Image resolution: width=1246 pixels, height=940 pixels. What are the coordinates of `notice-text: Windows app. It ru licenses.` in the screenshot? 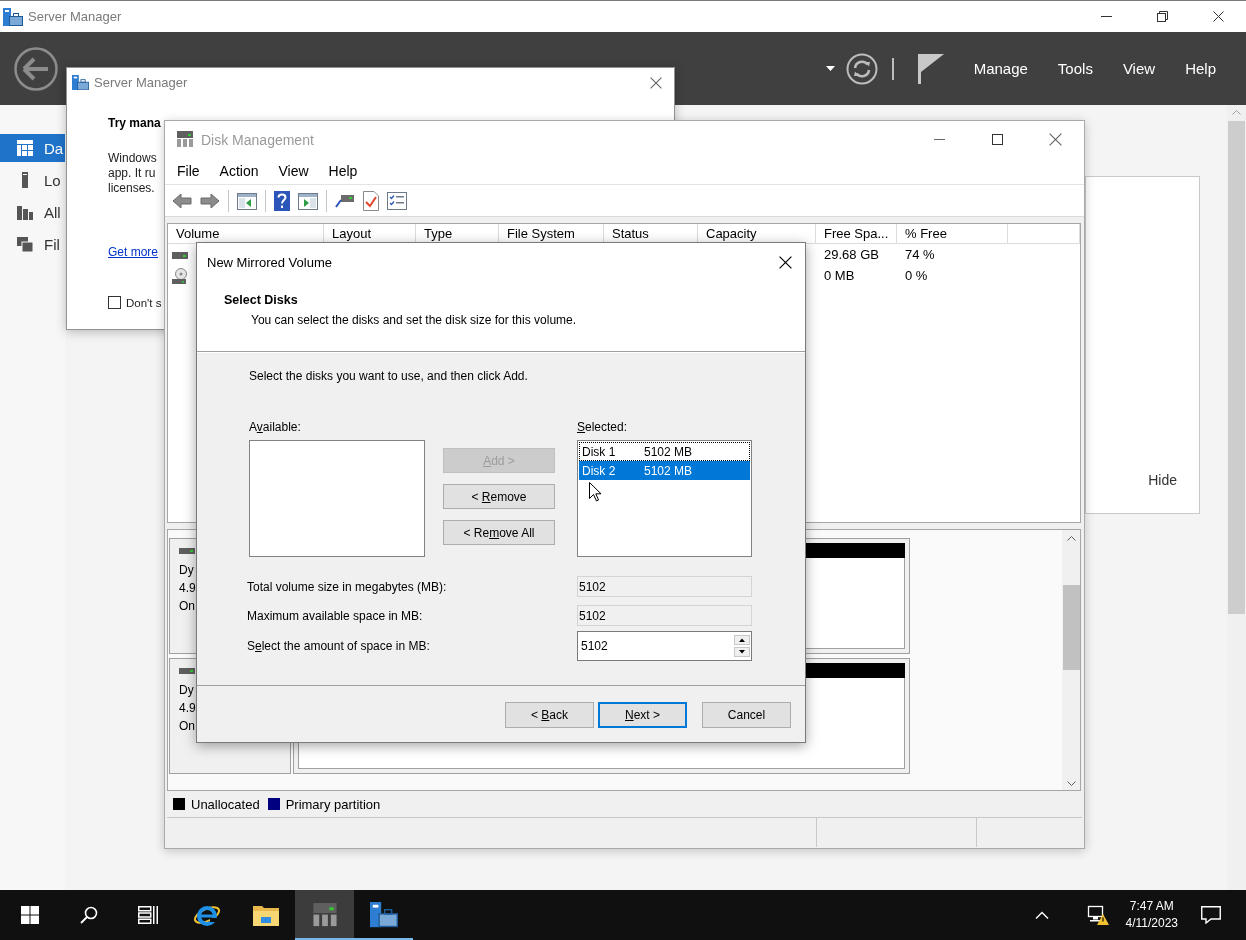 It's located at (132, 173).